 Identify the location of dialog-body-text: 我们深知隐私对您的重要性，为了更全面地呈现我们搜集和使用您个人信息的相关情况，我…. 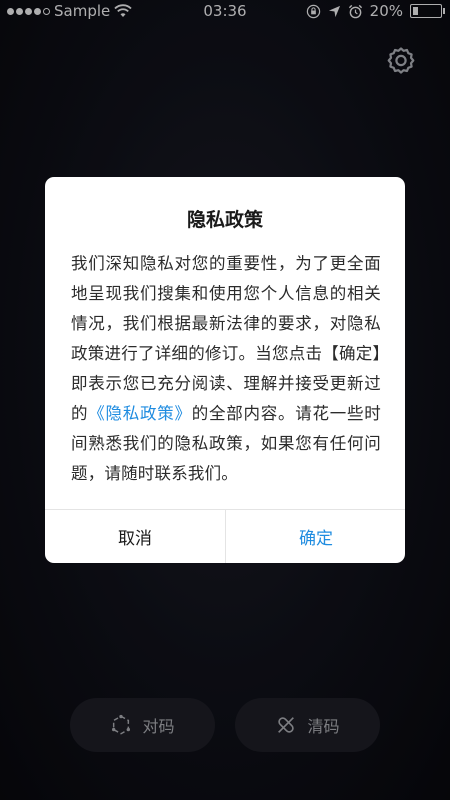
(226, 338).